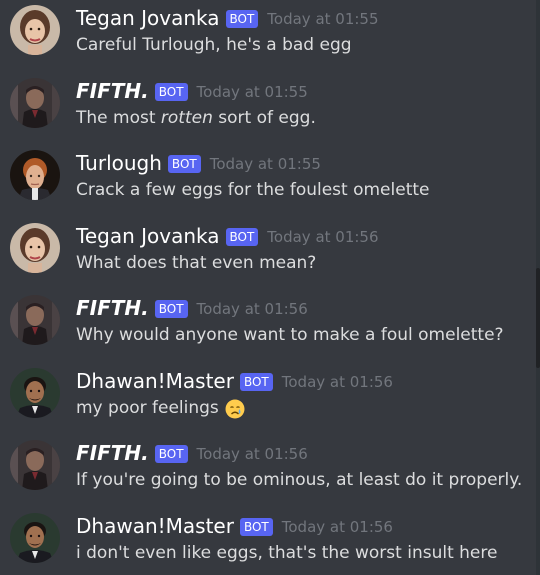 This screenshot has width=540, height=575. Describe the element at coordinates (118, 118) in the screenshot. I see `message-text-start: The most` at that location.